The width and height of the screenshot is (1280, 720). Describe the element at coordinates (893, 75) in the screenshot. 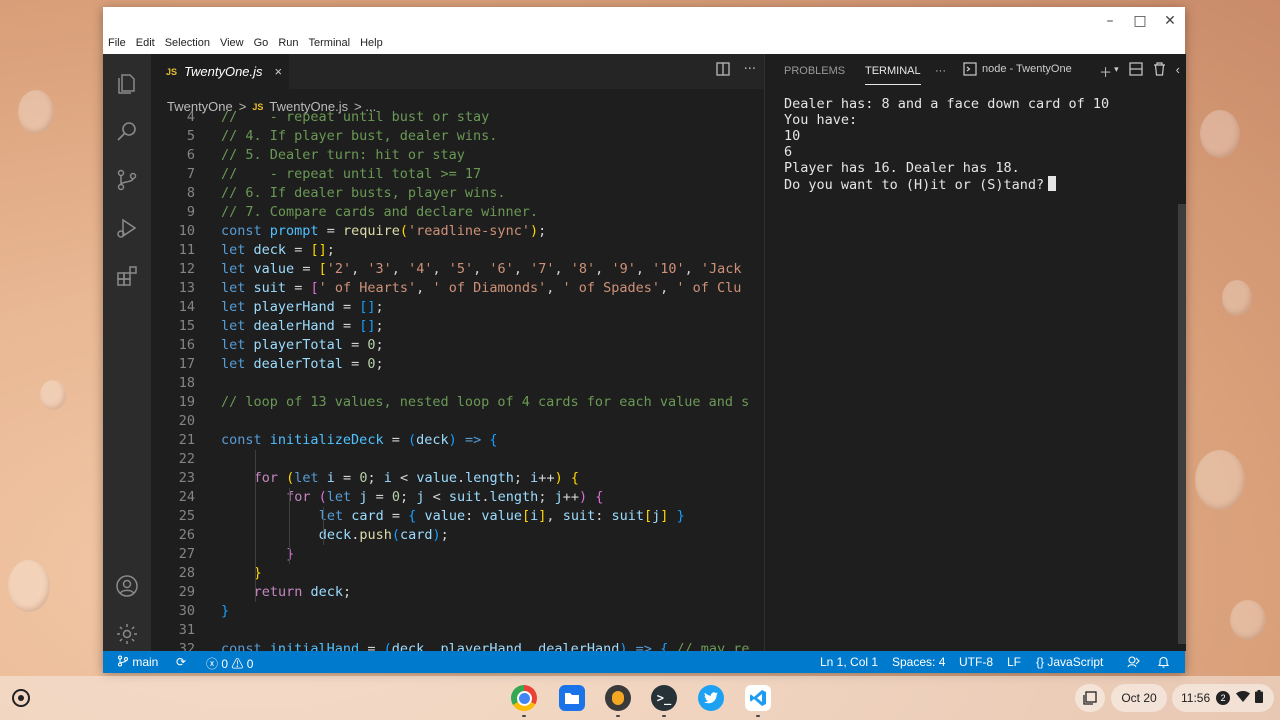

I see `tab-terminal: TERMINAL` at that location.